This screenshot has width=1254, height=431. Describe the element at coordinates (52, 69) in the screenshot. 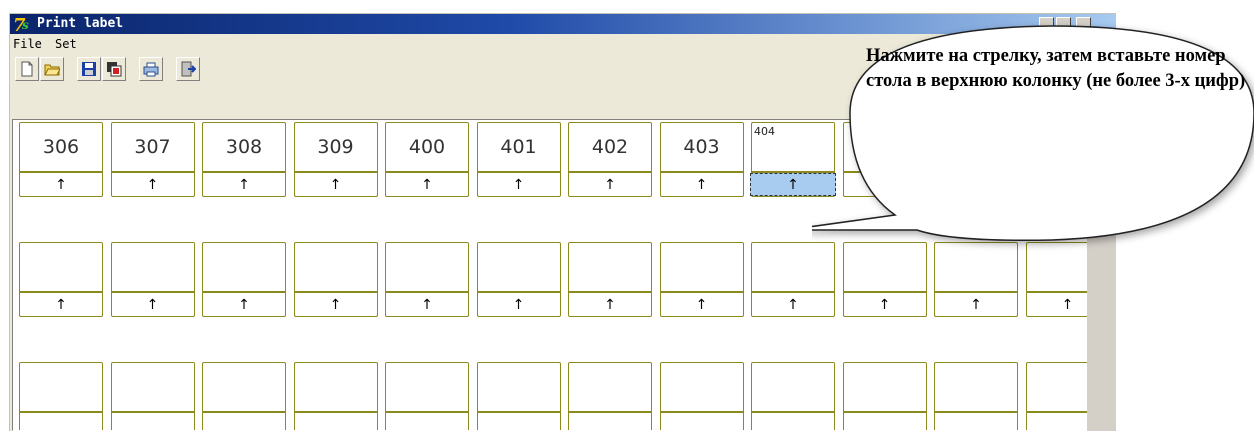

I see `open-button` at that location.